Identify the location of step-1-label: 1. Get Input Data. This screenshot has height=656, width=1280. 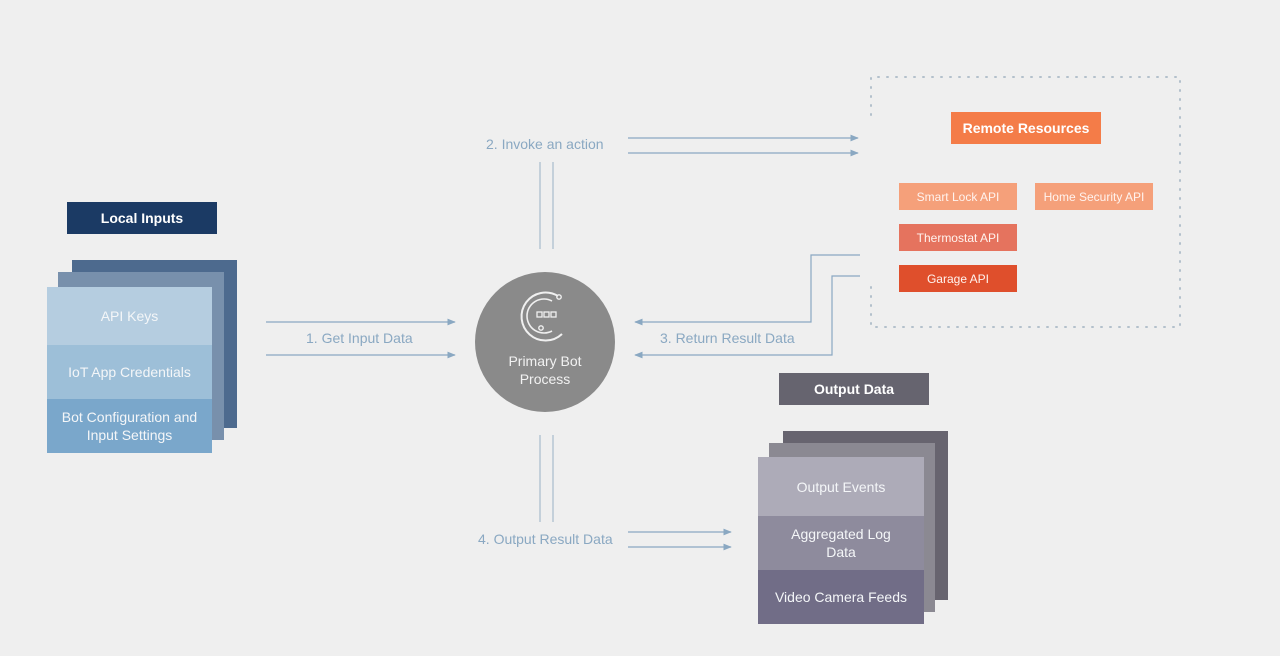
(359, 338).